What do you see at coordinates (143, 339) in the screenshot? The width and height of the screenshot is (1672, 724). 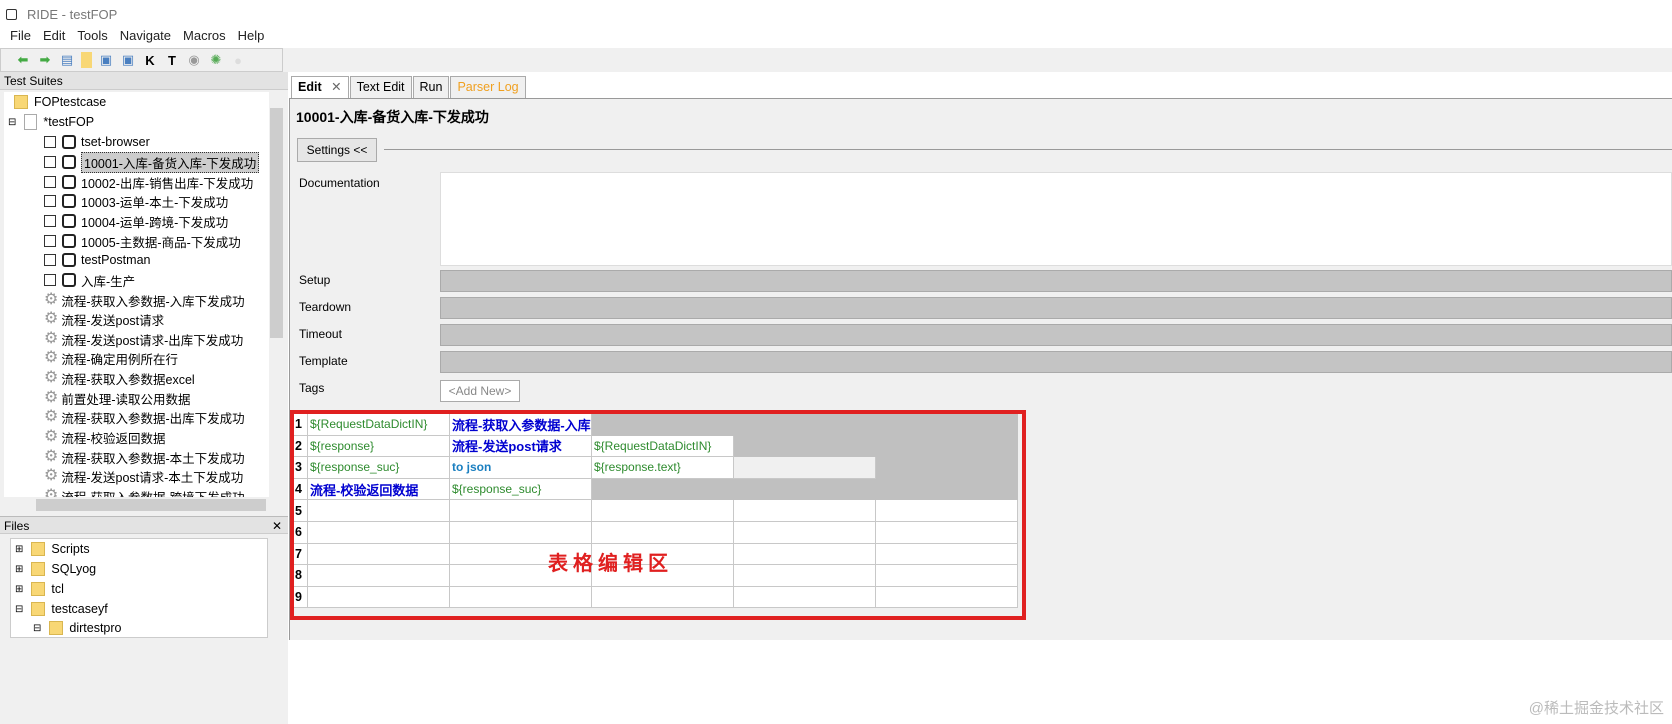 I see `tree-keyword: ⚙ 流程-发送post请求-出库下发成功` at bounding box center [143, 339].